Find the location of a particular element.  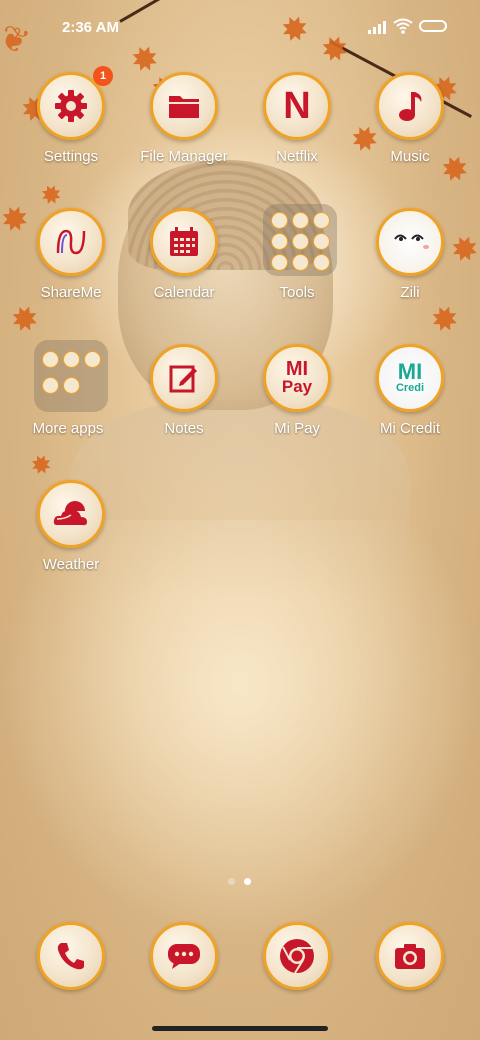

app-zili: Zili is located at coordinates (410, 268).